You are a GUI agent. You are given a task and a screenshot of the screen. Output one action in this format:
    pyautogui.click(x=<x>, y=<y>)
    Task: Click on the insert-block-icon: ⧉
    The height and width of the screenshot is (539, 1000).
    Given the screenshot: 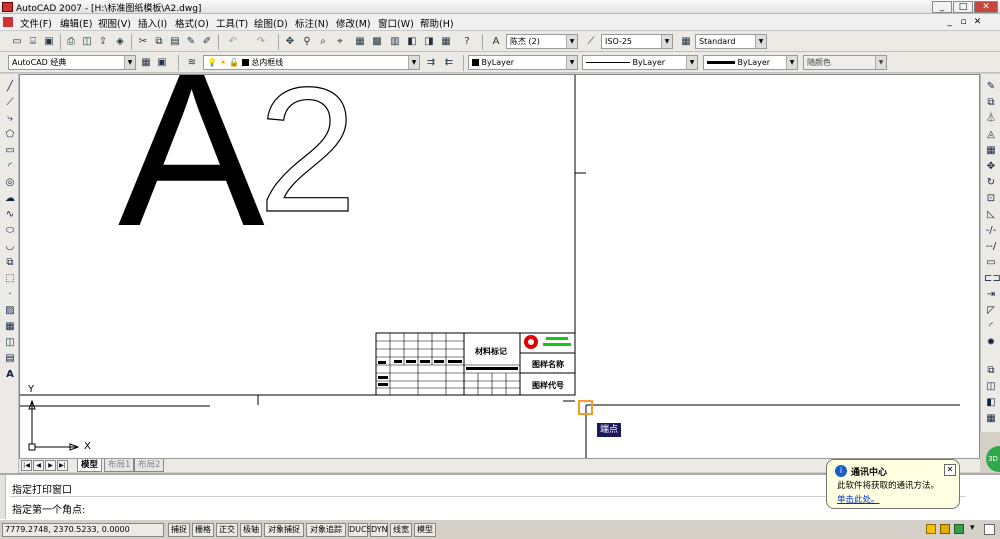 What is the action you would take?
    pyautogui.click(x=10, y=263)
    